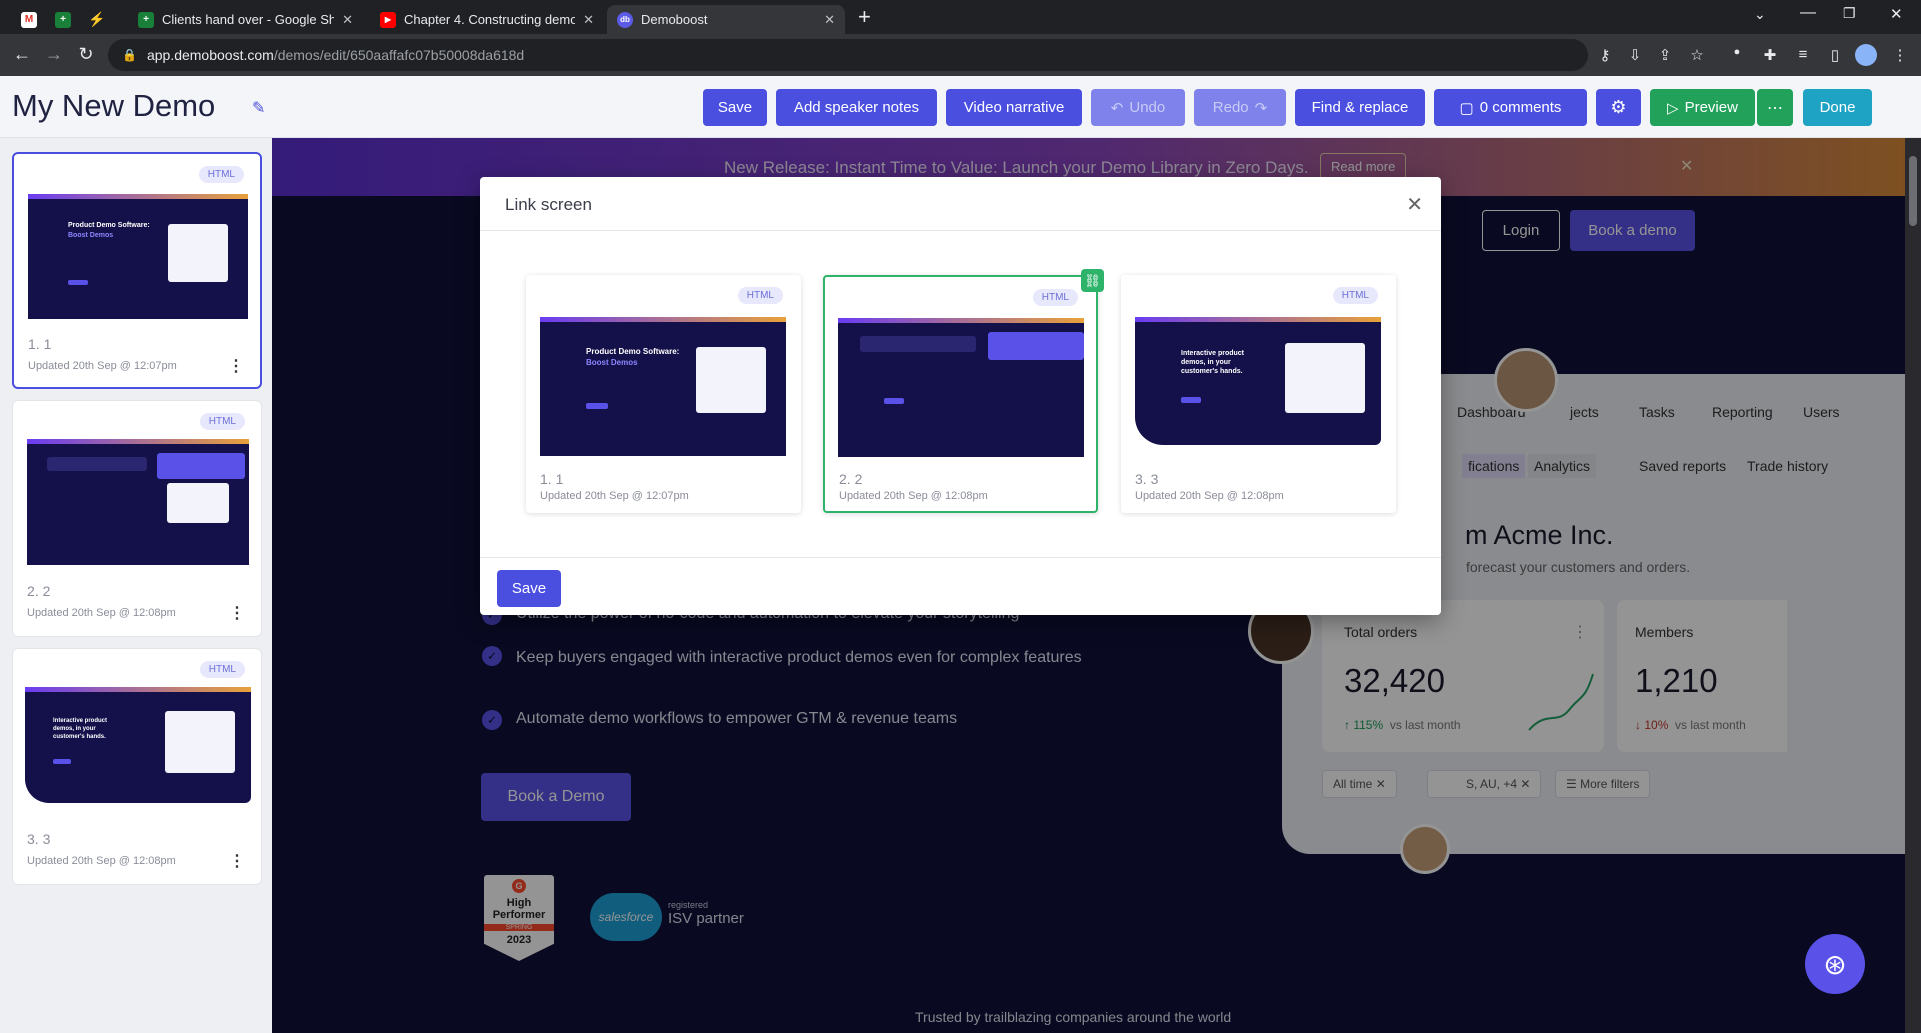  What do you see at coordinates (1466, 108) in the screenshot?
I see `comment-icon: ▢` at bounding box center [1466, 108].